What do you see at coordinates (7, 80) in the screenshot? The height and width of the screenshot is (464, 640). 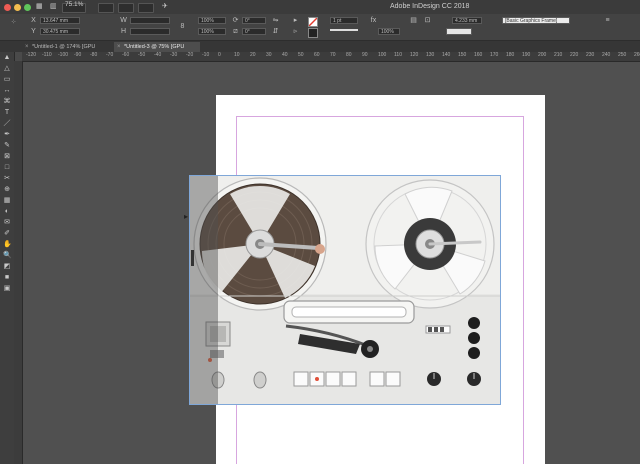 I see `page-tool-icon: ▭` at bounding box center [7, 80].